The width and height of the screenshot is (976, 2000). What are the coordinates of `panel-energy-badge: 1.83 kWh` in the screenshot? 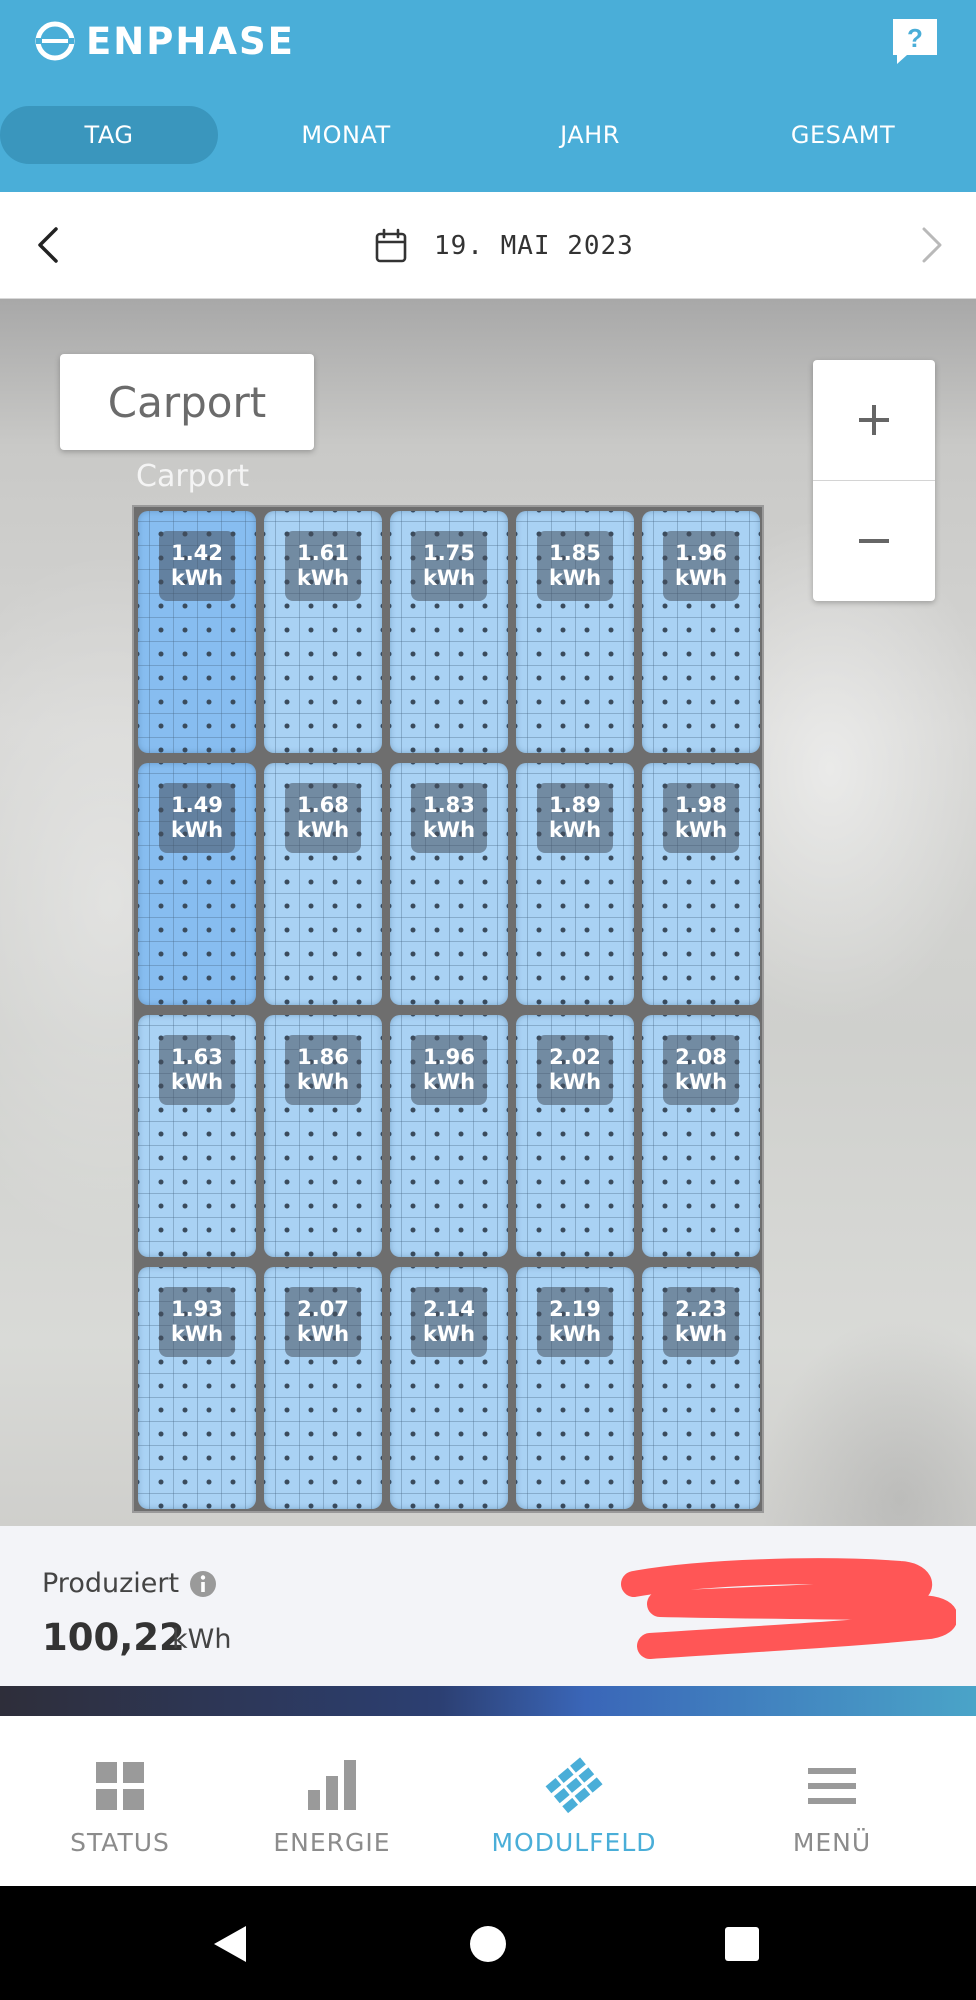 It's located at (449, 818).